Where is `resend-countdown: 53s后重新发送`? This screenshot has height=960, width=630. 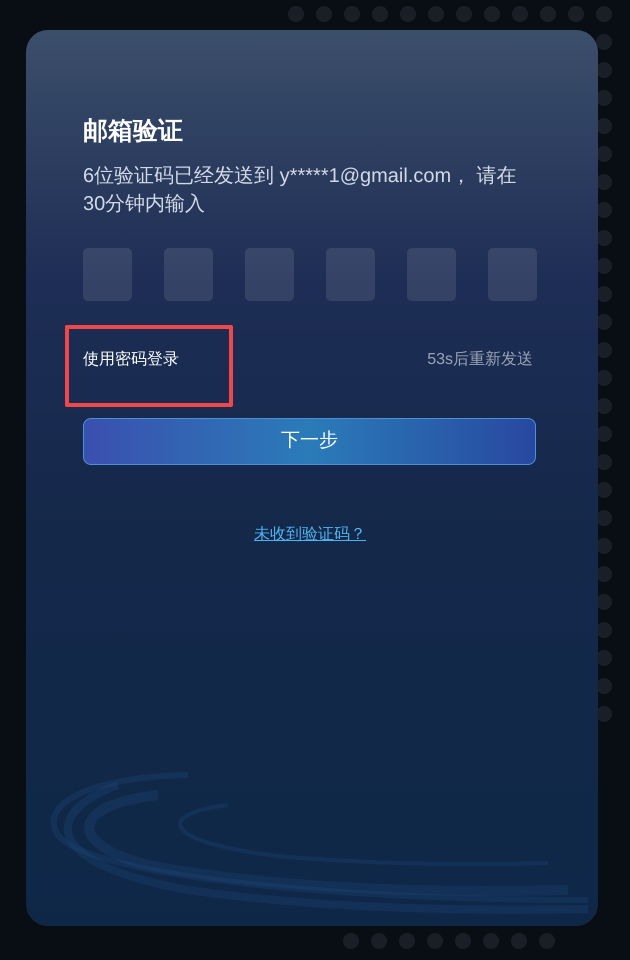 resend-countdown: 53s后重新发送 is located at coordinates (480, 360).